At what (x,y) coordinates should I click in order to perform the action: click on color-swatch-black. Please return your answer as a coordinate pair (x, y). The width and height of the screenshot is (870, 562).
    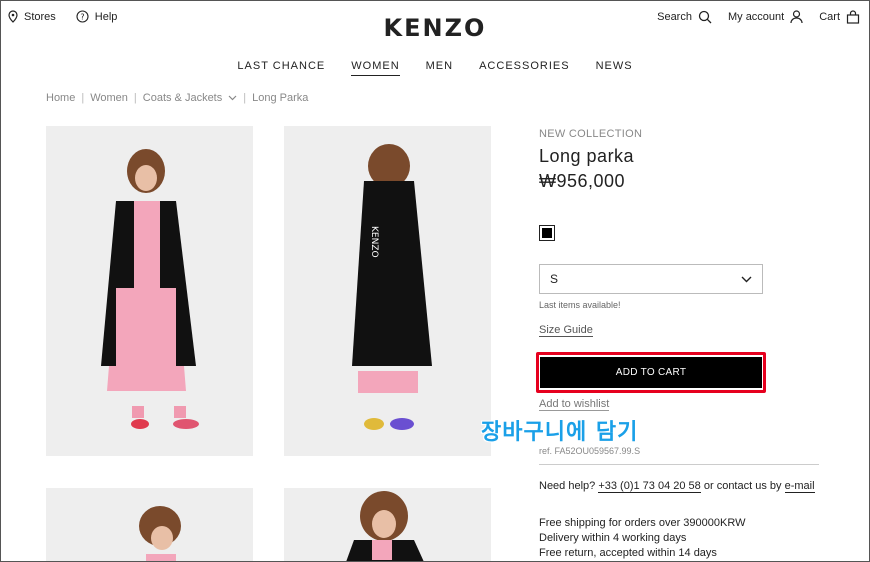
    Looking at the image, I should click on (547, 233).